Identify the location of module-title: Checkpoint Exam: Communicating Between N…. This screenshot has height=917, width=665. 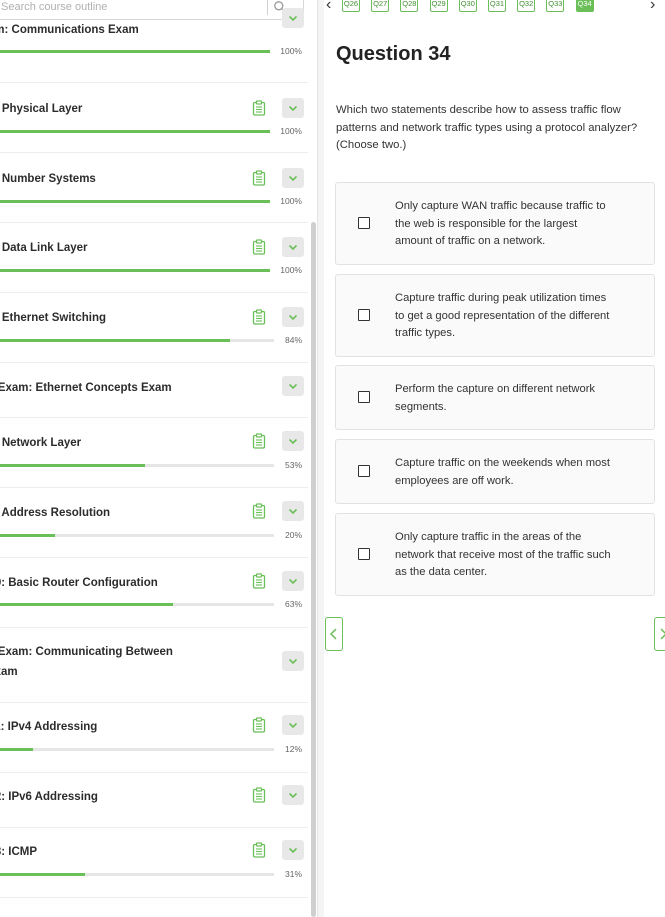
(91, 662).